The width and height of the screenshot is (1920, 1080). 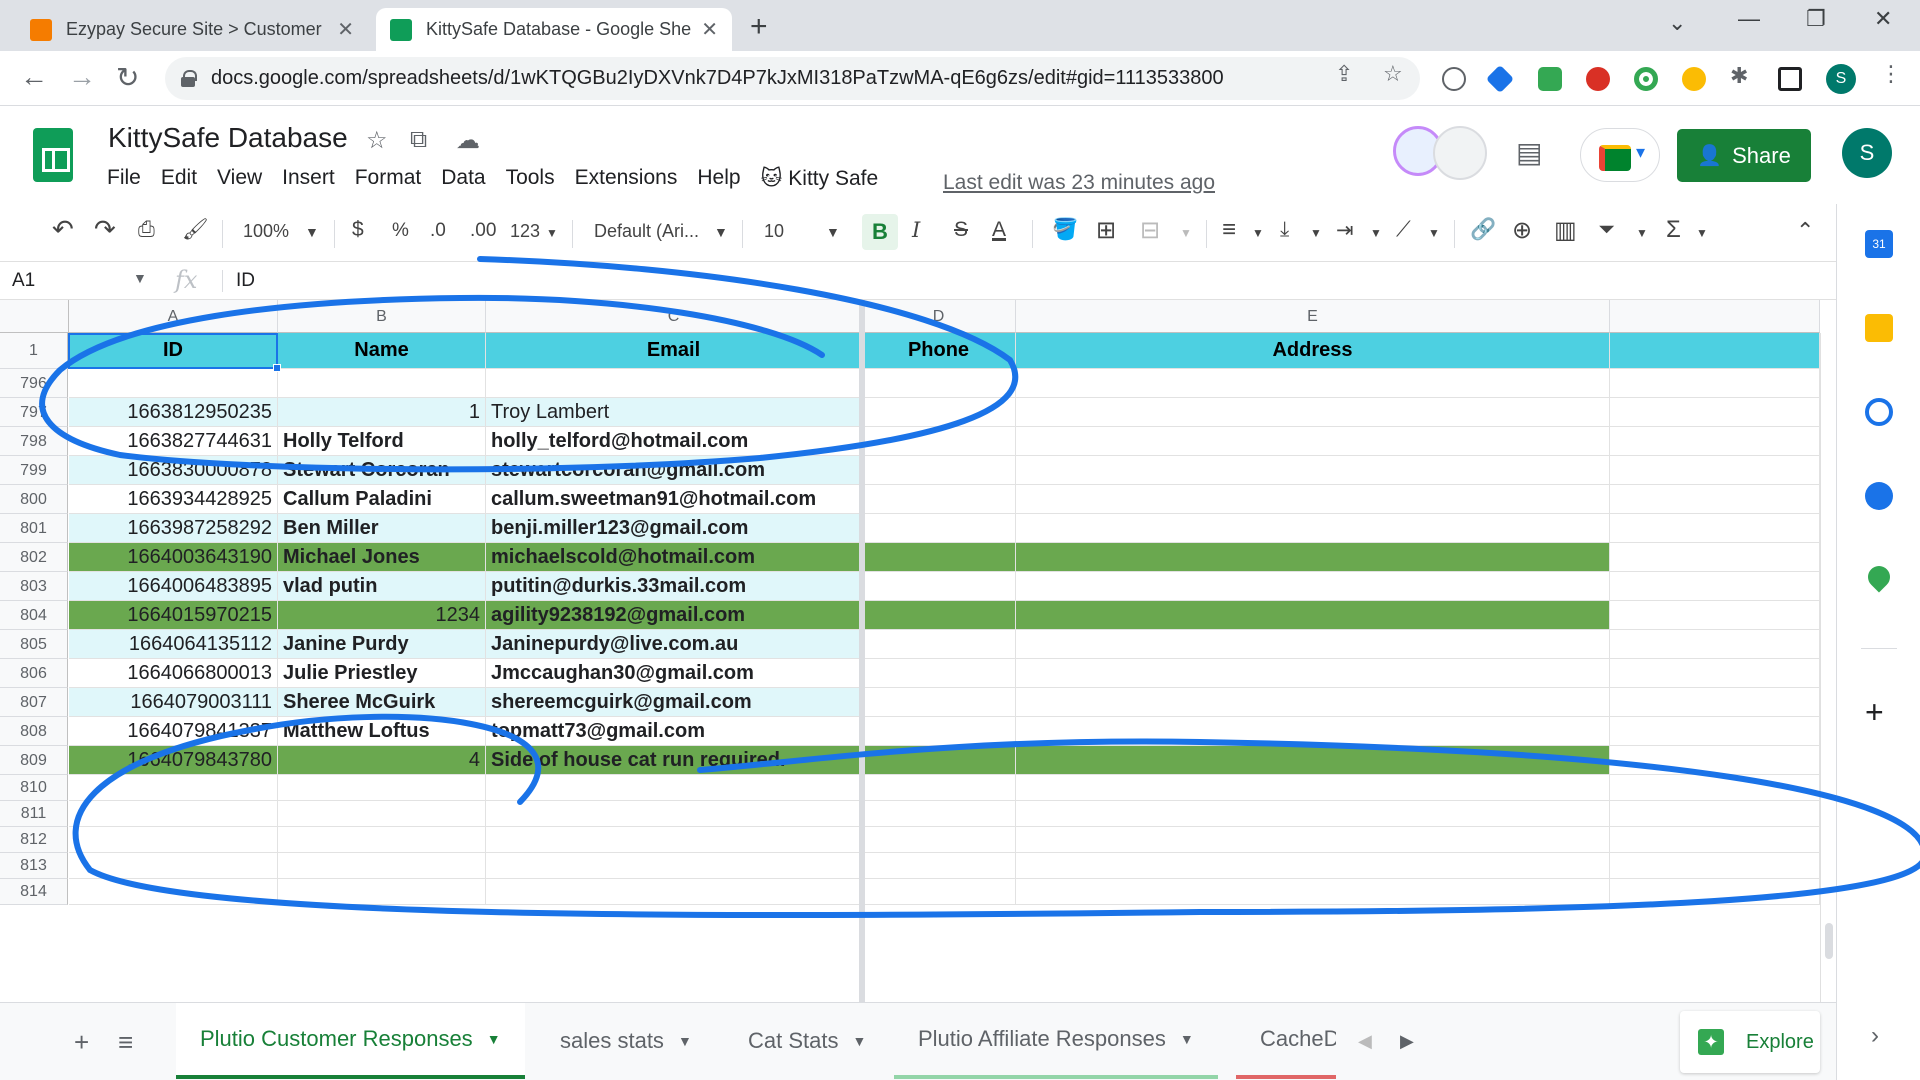 What do you see at coordinates (34, 499) in the screenshot?
I see `row-header: 800` at bounding box center [34, 499].